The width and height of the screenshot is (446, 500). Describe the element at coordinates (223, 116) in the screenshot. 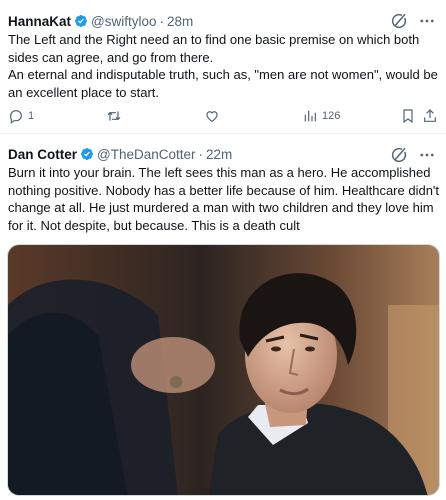

I see `tweet-actions: 1 126` at that location.